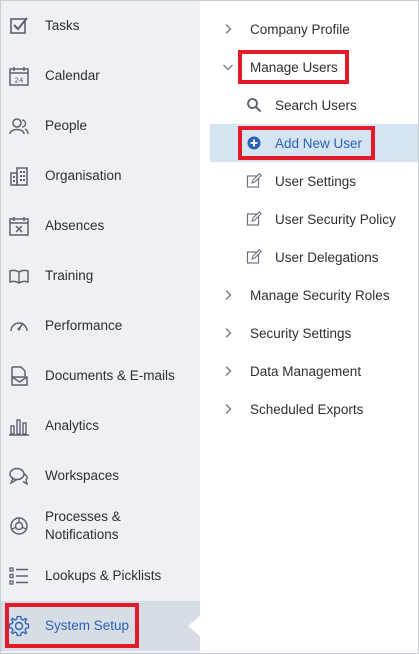 This screenshot has width=419, height=654. Describe the element at coordinates (19, 576) in the screenshot. I see `list-icon` at that location.